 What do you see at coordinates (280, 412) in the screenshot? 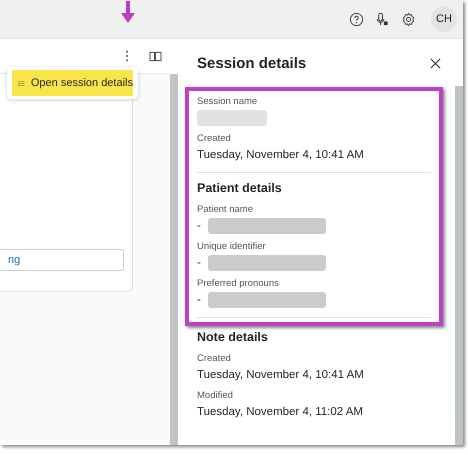
I see `field-value: Tuesday, November 4, 11:02 AM` at bounding box center [280, 412].